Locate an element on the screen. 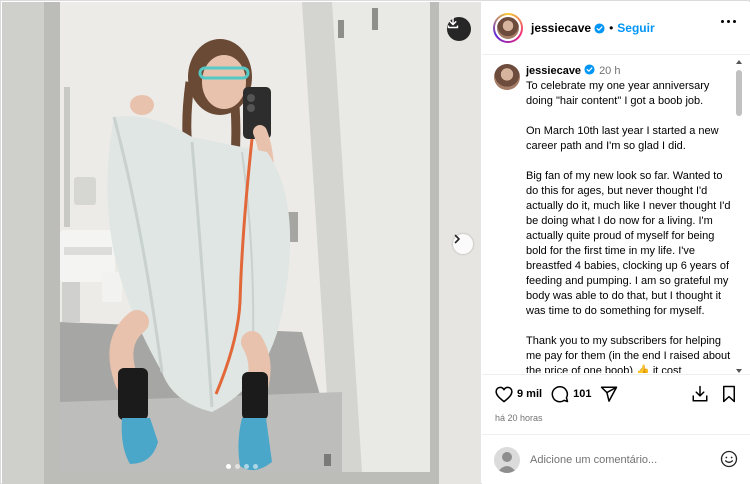 The image size is (750, 484). download-button is located at coordinates (459, 29).